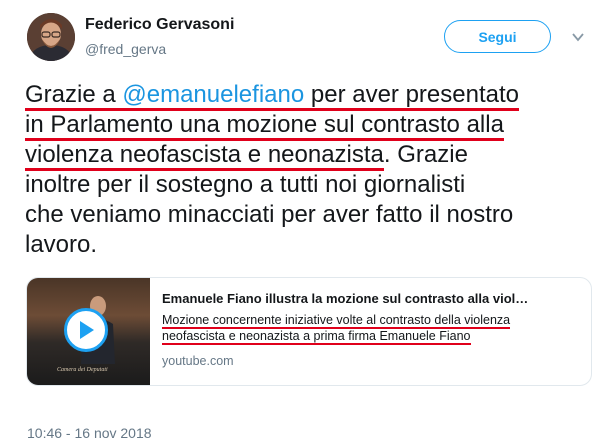  I want to click on video-thumbnail: Camera dei Deputati, so click(88, 331).